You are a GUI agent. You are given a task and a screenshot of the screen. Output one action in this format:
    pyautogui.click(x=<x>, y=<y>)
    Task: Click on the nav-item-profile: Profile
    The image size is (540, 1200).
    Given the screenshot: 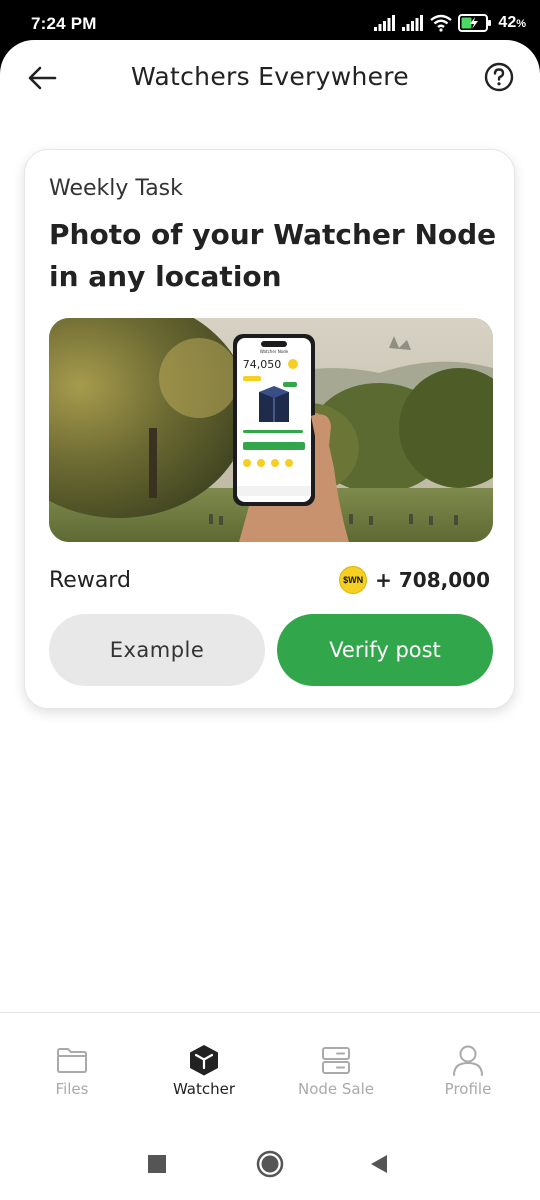 What is the action you would take?
    pyautogui.click(x=468, y=1071)
    